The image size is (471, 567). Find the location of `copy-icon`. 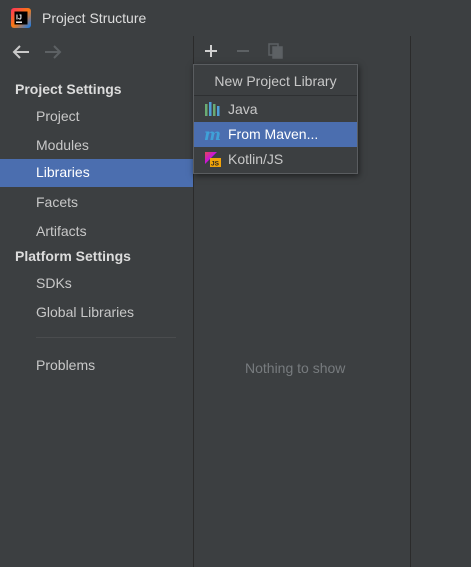

copy-icon is located at coordinates (276, 51).